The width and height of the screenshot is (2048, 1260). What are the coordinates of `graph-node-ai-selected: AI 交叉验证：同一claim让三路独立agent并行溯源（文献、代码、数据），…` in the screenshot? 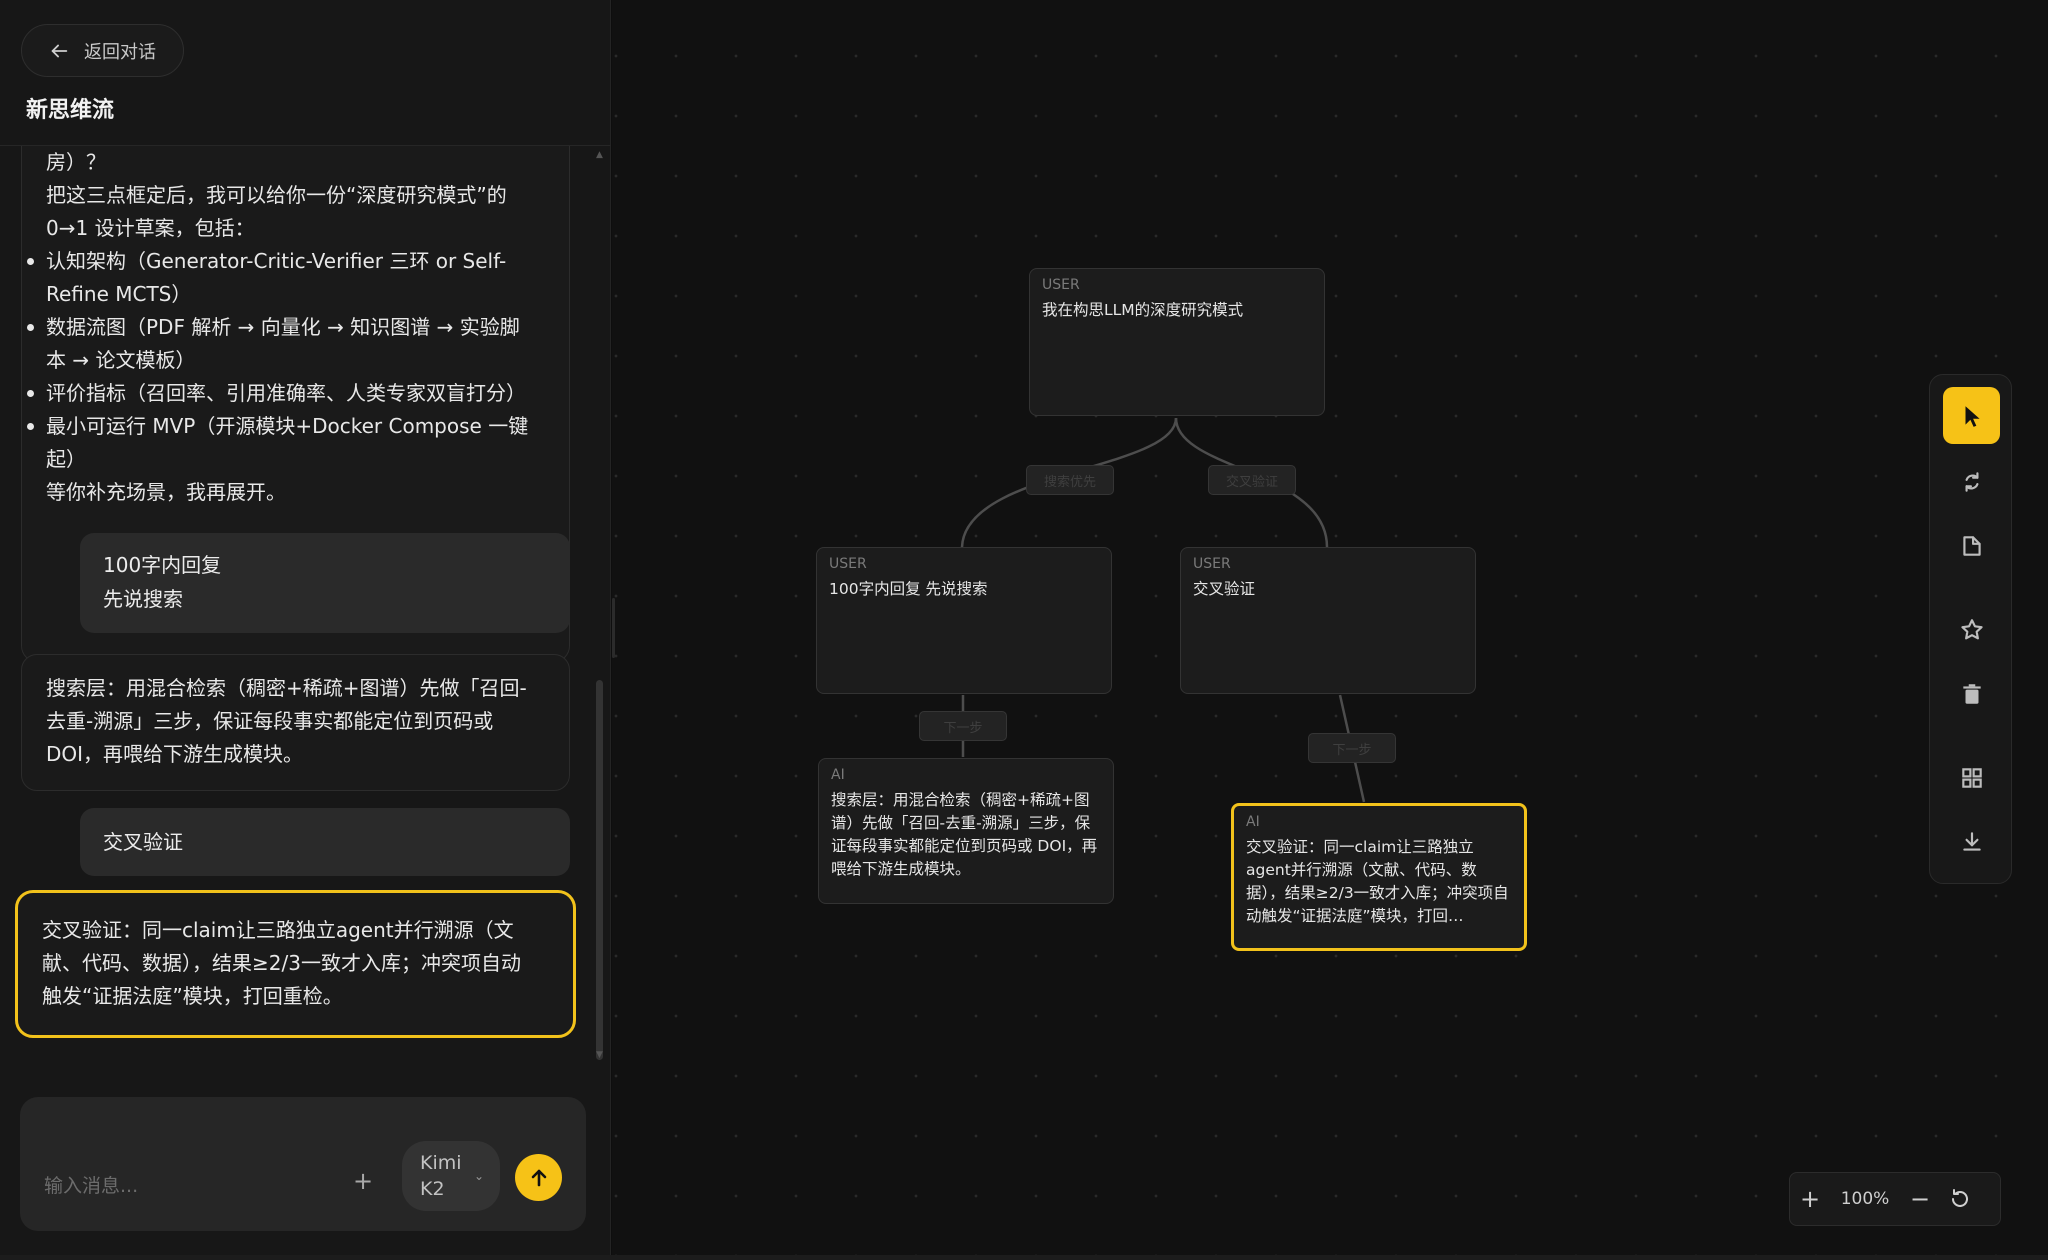 It's located at (1379, 877).